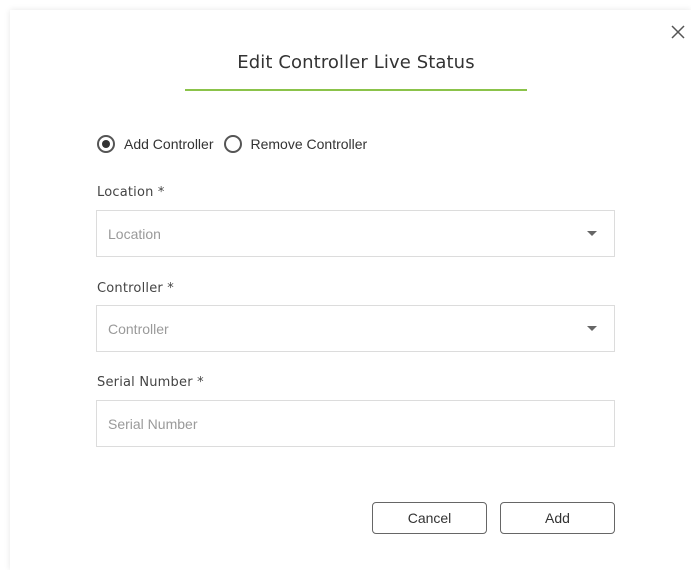 This screenshot has height=570, width=691. Describe the element at coordinates (429, 518) in the screenshot. I see `cancel-button: Cancel` at that location.